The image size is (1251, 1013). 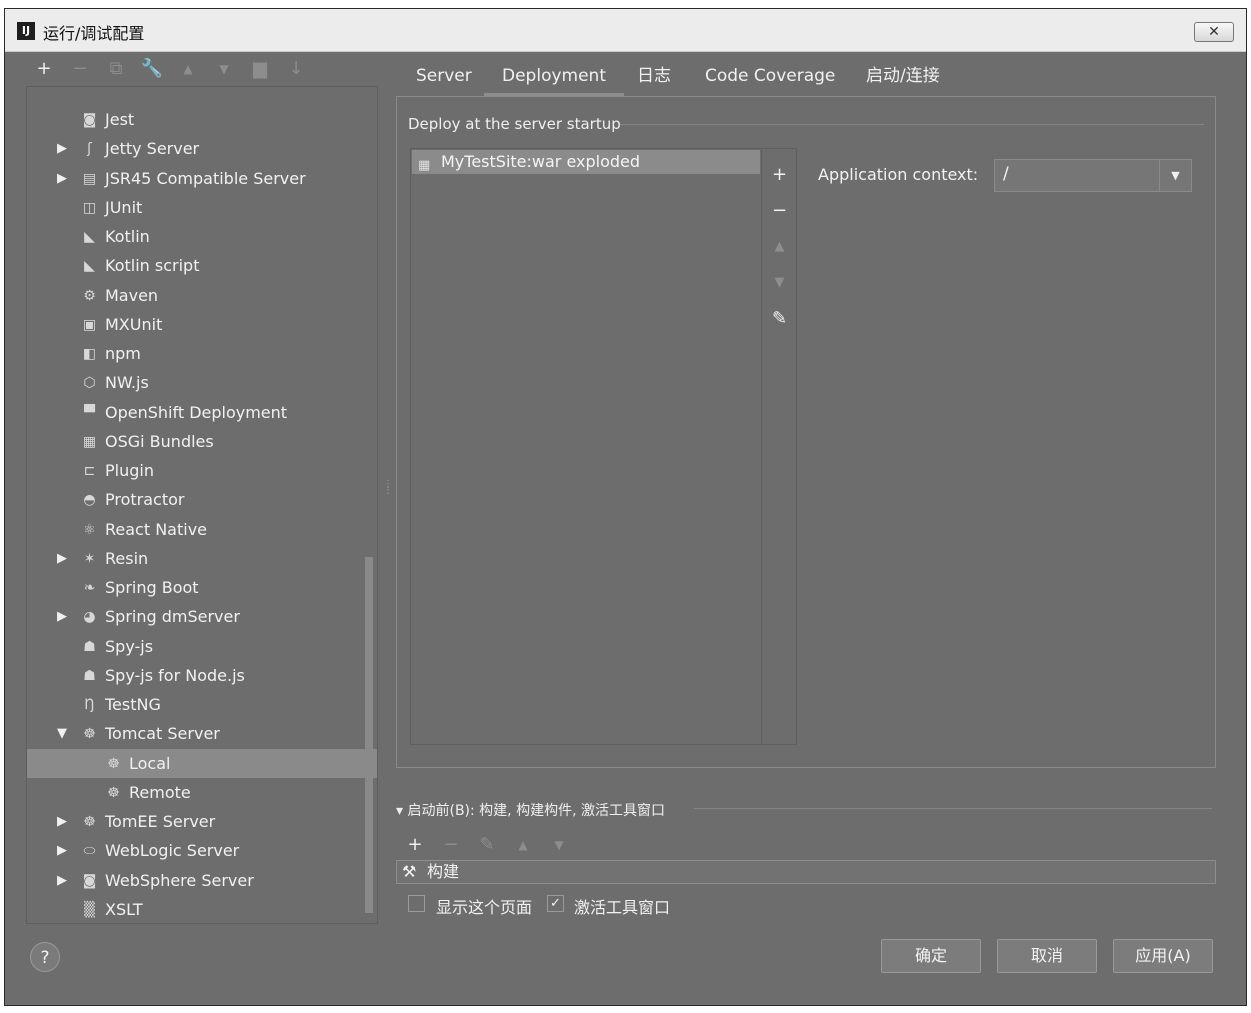 I want to click on plugin-icon: ⊏, so click(x=89, y=471).